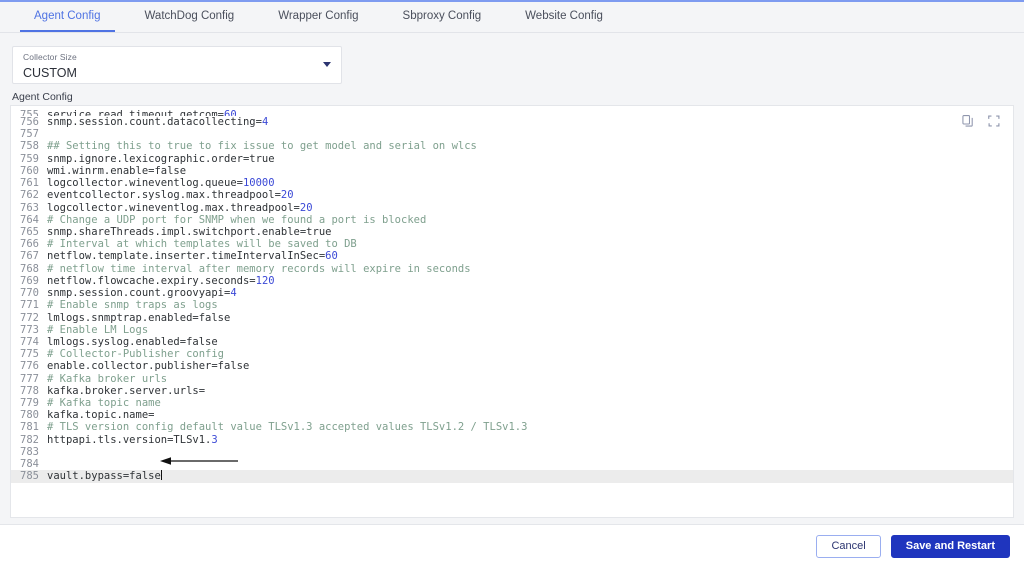  I want to click on code-line-text: # Kafka broker urls, so click(107, 378).